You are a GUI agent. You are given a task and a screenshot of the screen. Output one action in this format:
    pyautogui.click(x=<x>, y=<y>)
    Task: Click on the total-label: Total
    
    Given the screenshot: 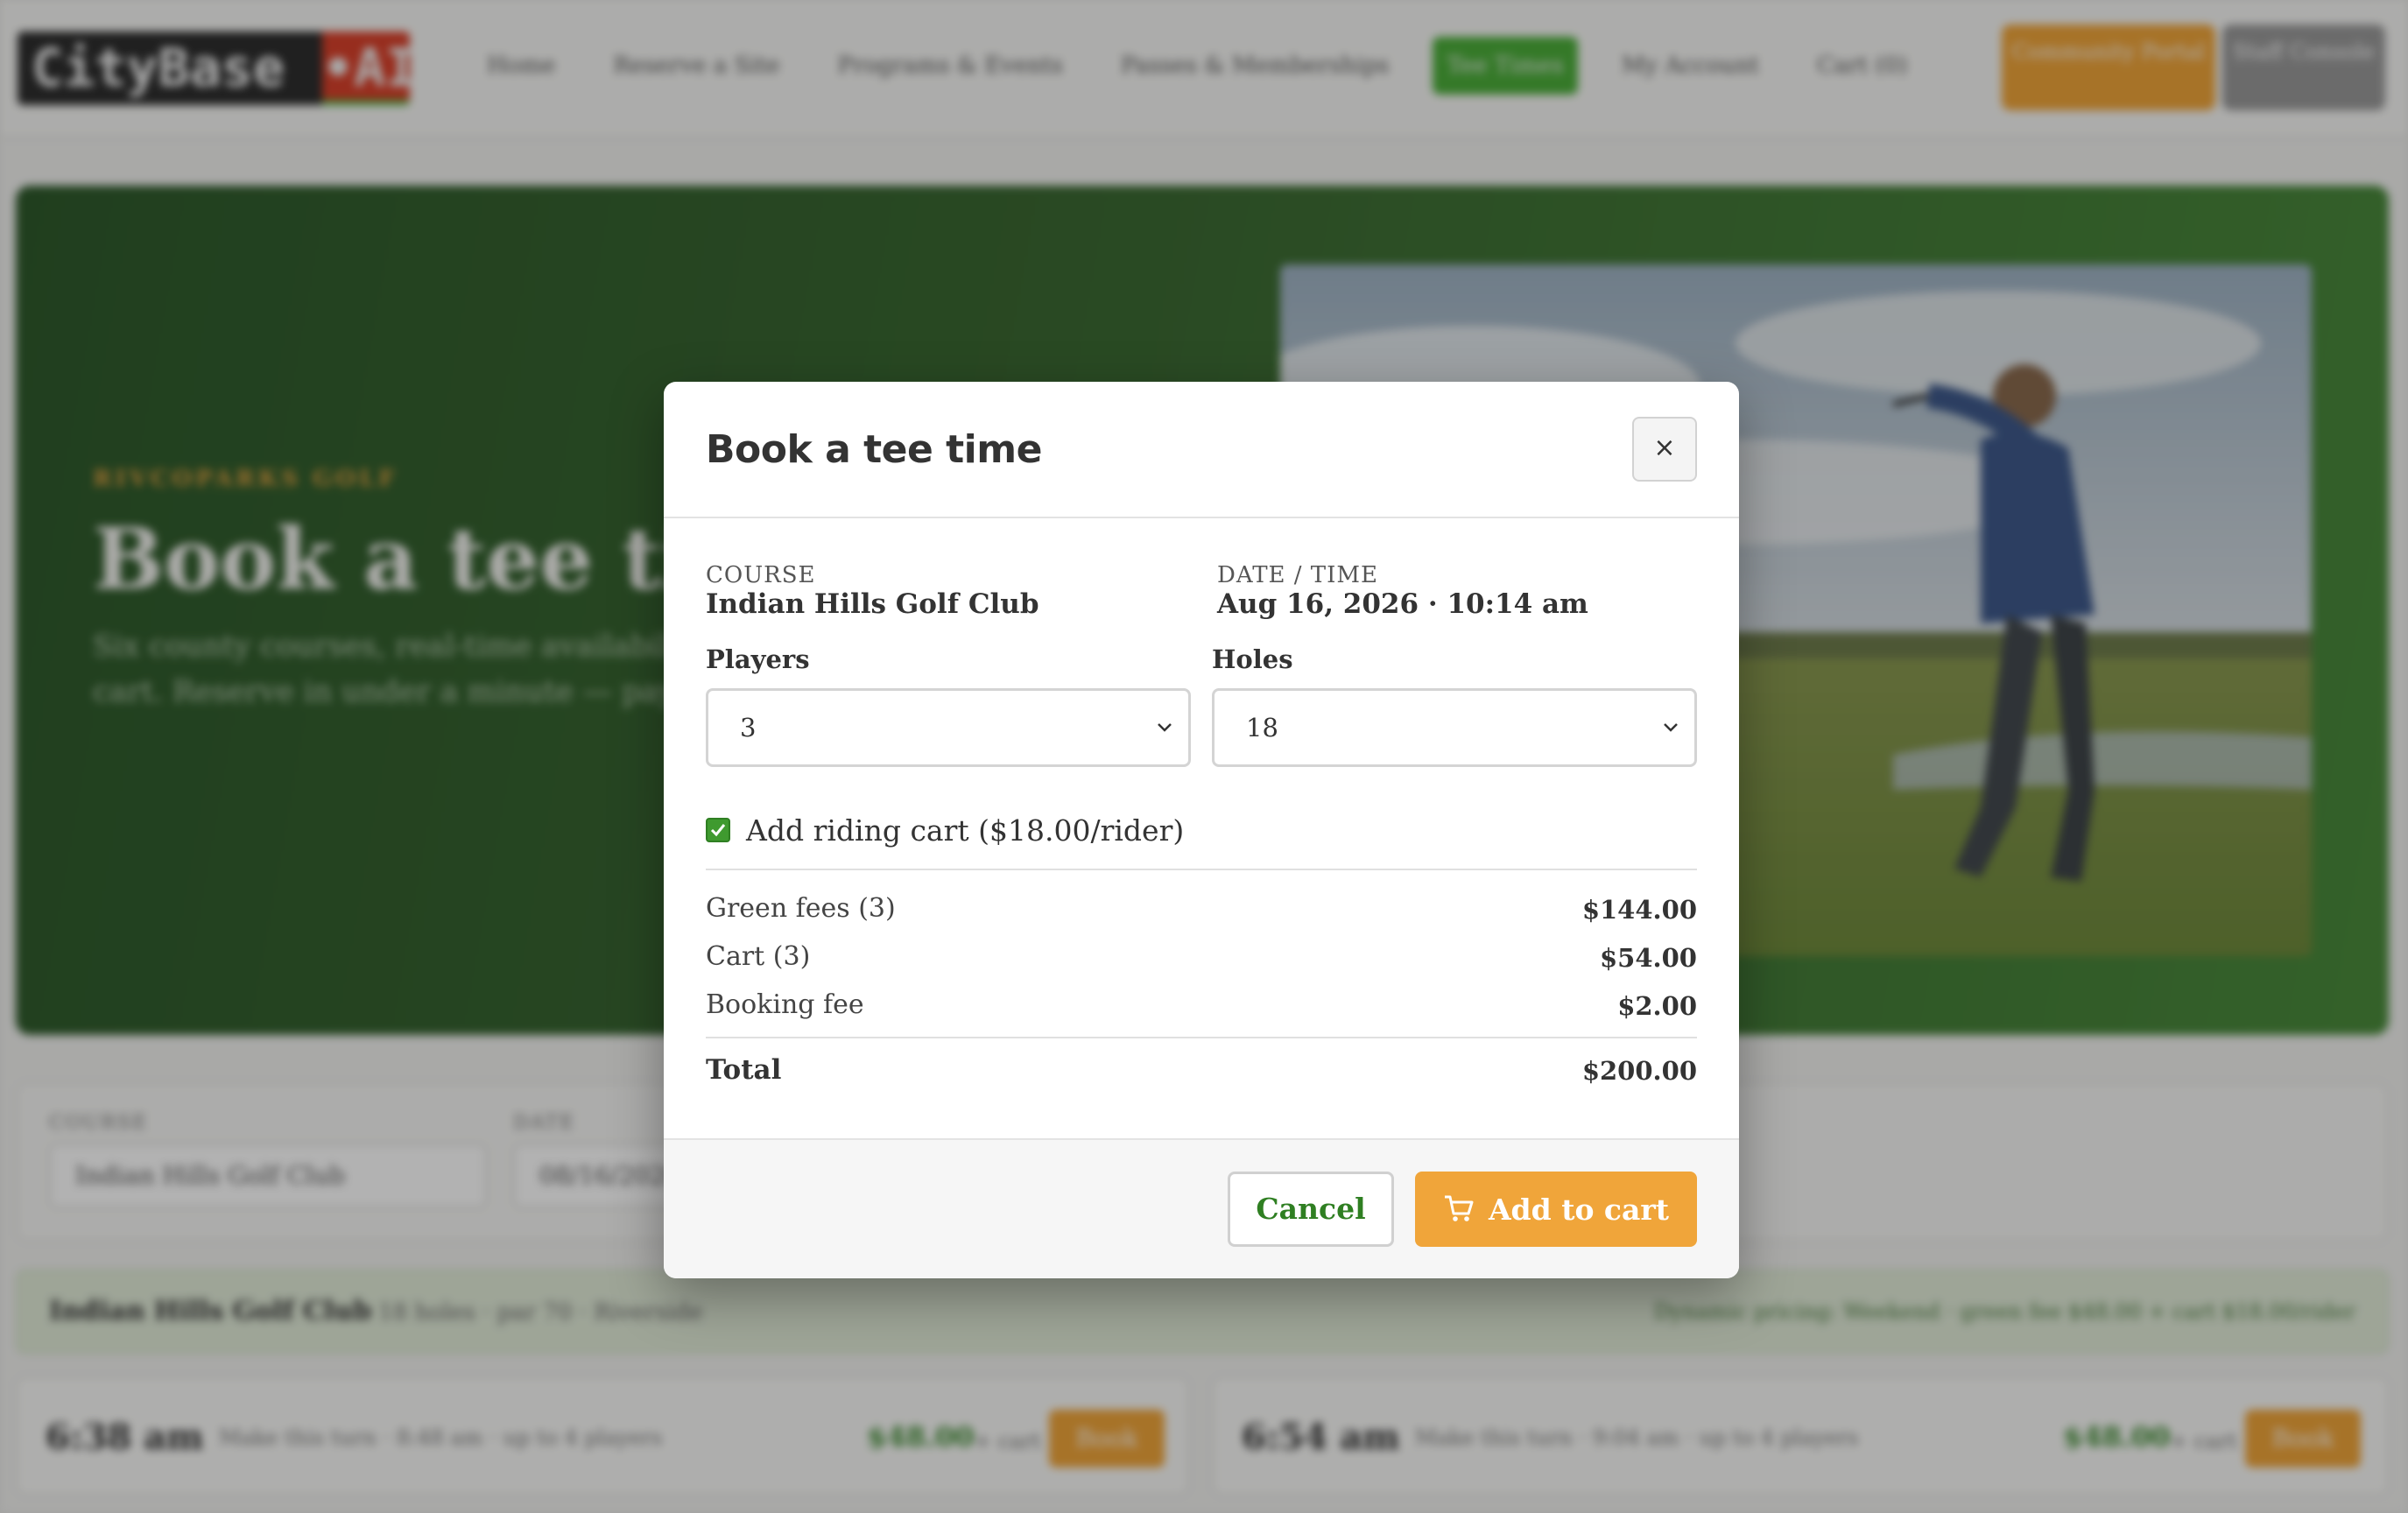 What is the action you would take?
    pyautogui.click(x=744, y=1070)
    